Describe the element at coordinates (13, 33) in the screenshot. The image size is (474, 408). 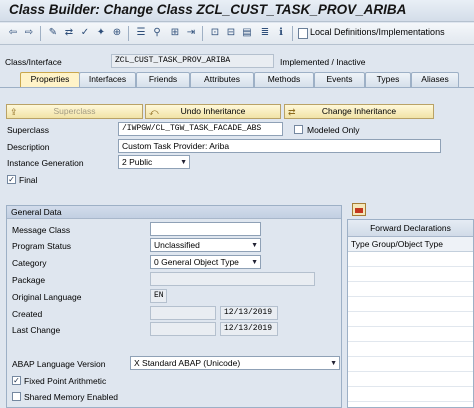
I see `back-icon: ⇦` at that location.